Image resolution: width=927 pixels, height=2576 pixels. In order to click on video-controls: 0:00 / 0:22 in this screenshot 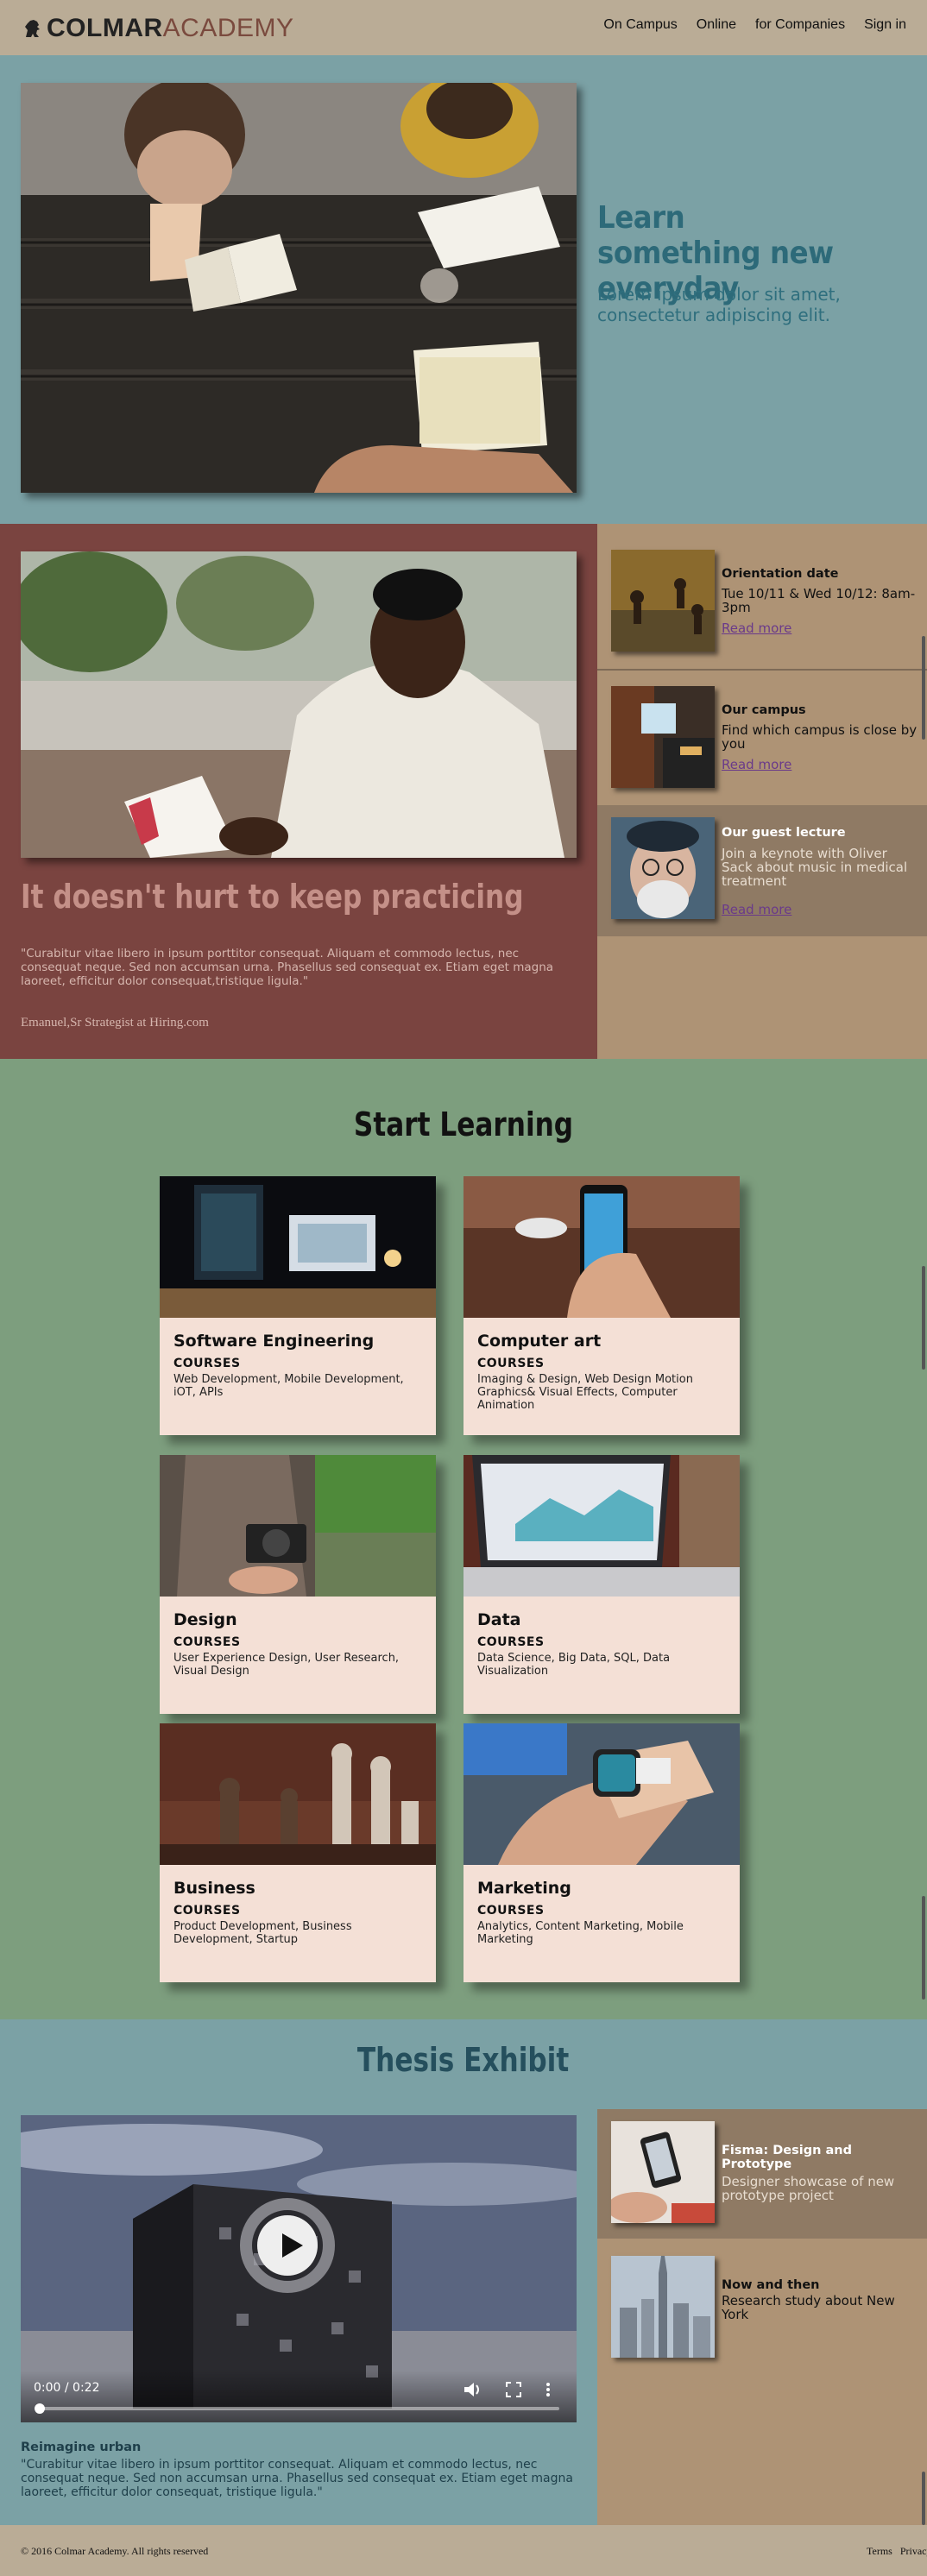, I will do `click(299, 2396)`.